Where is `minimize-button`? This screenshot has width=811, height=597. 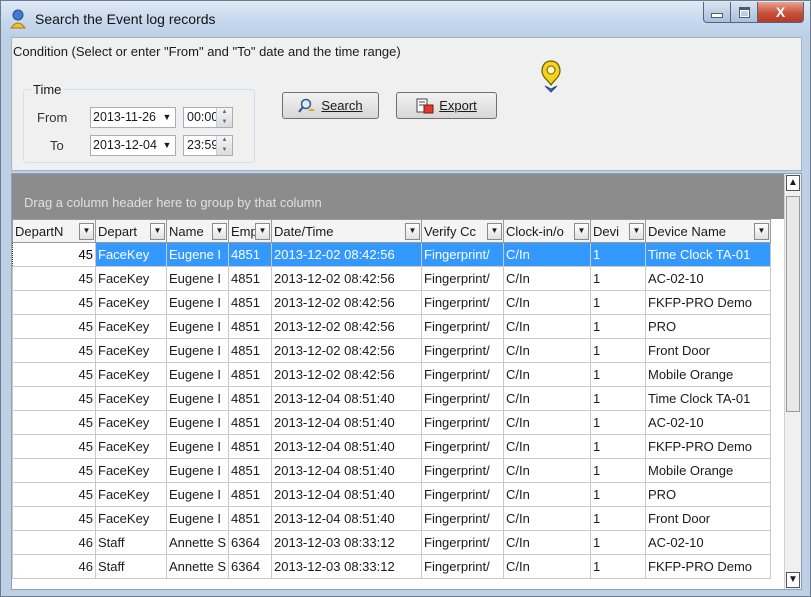
minimize-button is located at coordinates (717, 12).